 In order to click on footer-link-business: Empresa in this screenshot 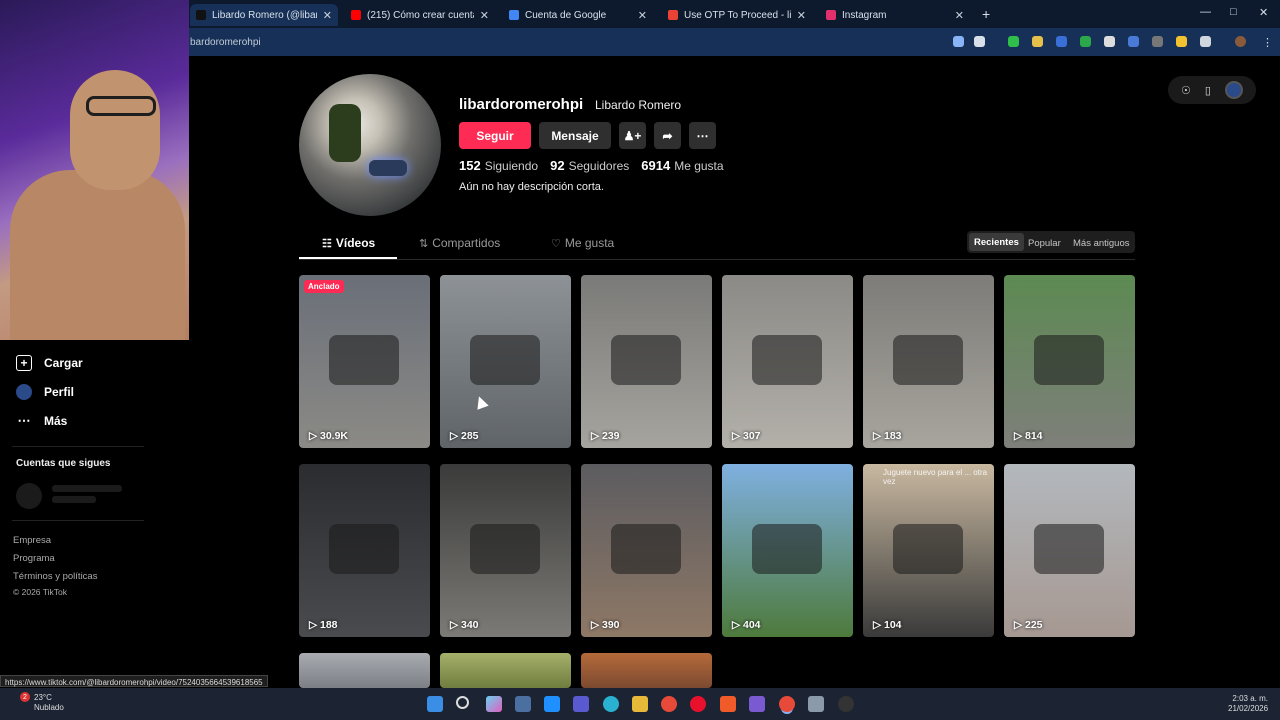, I will do `click(32, 540)`.